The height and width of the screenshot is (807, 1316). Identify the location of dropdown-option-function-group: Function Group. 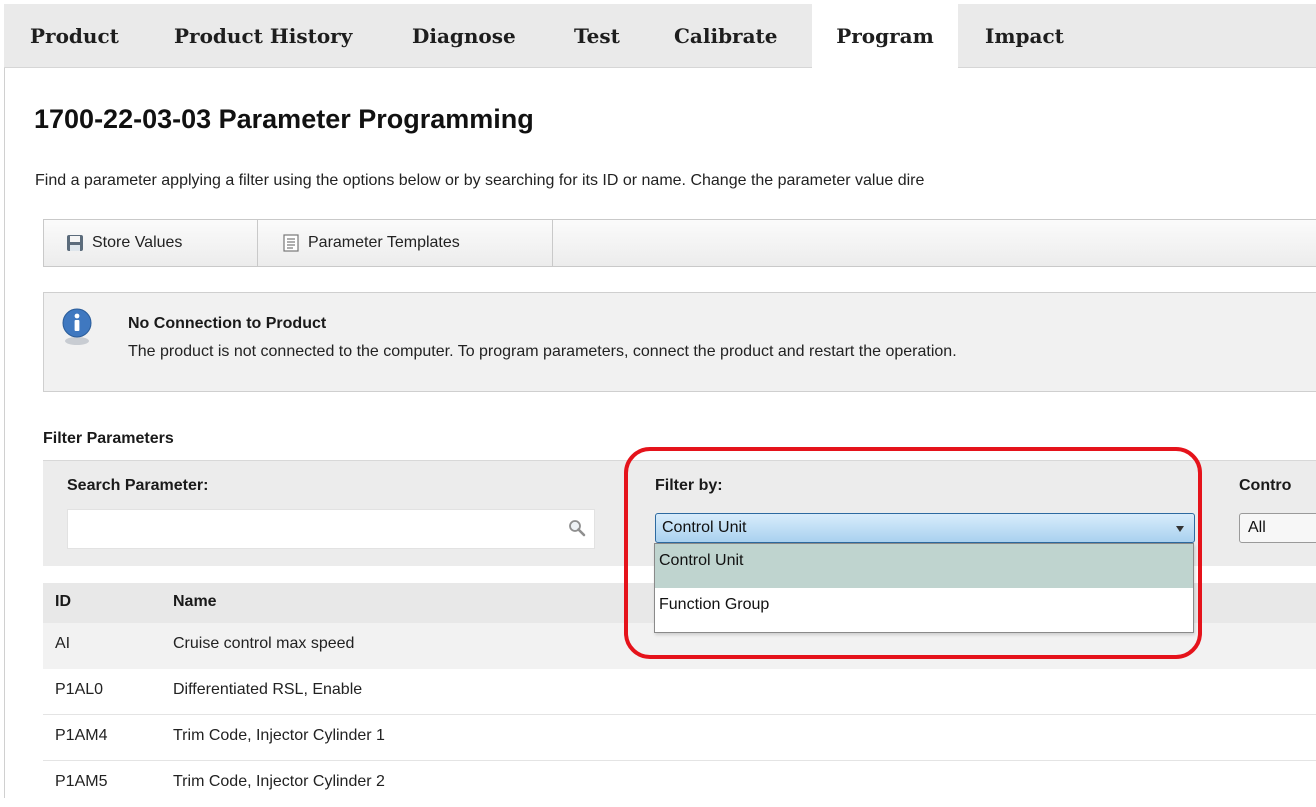
(924, 610).